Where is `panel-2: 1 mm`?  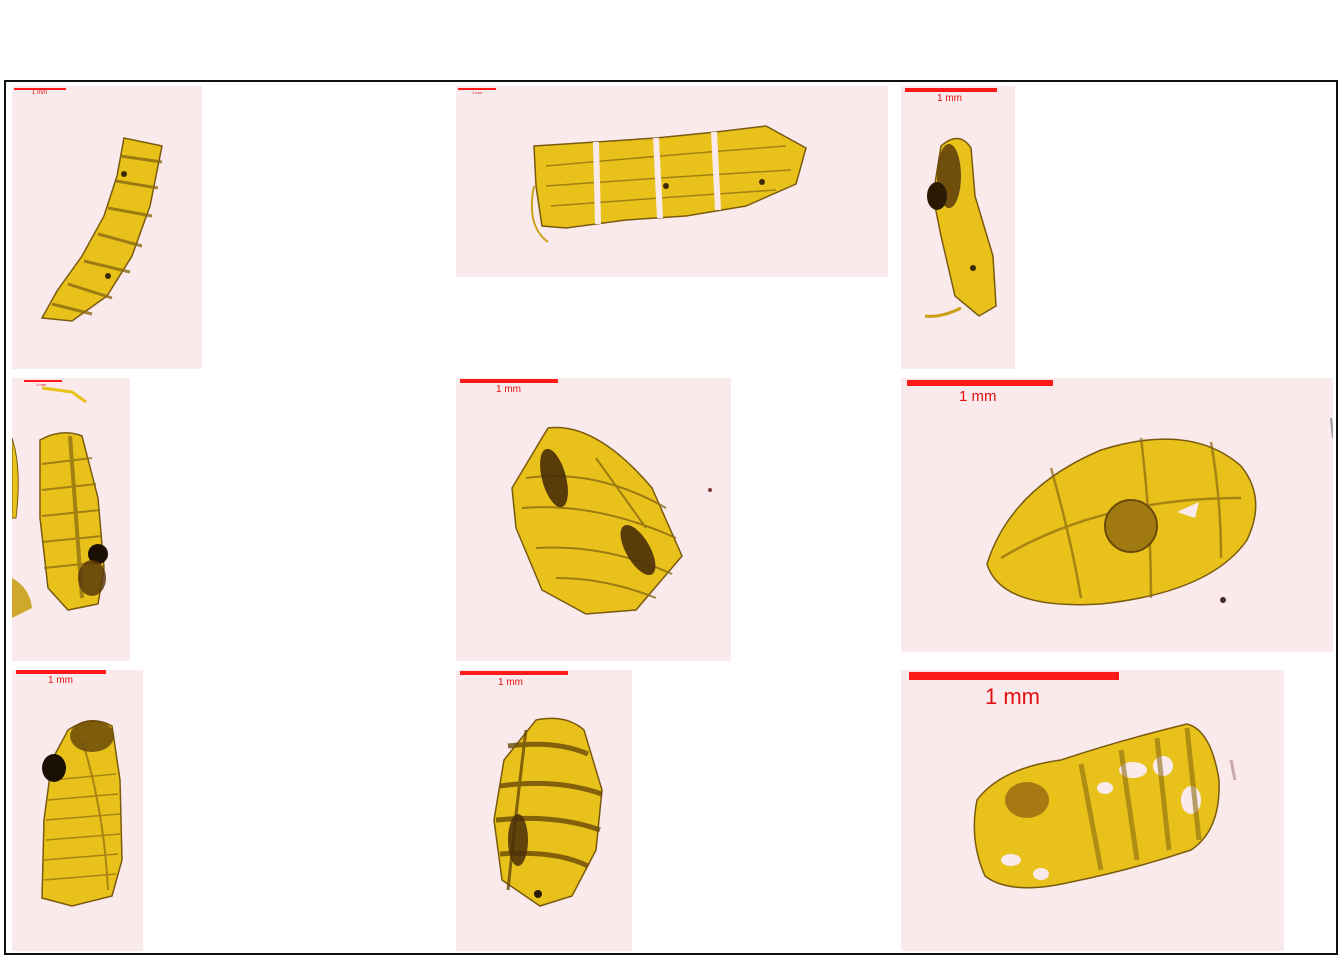 panel-2: 1 mm is located at coordinates (672, 181).